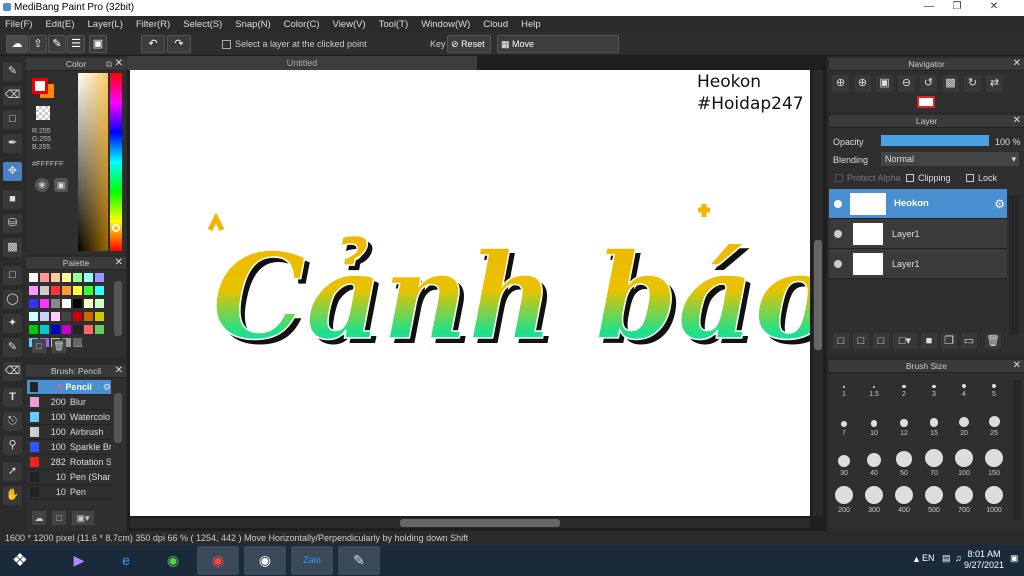 The width and height of the screenshot is (1024, 576). I want to click on document-tab: Untitled, so click(302, 63).